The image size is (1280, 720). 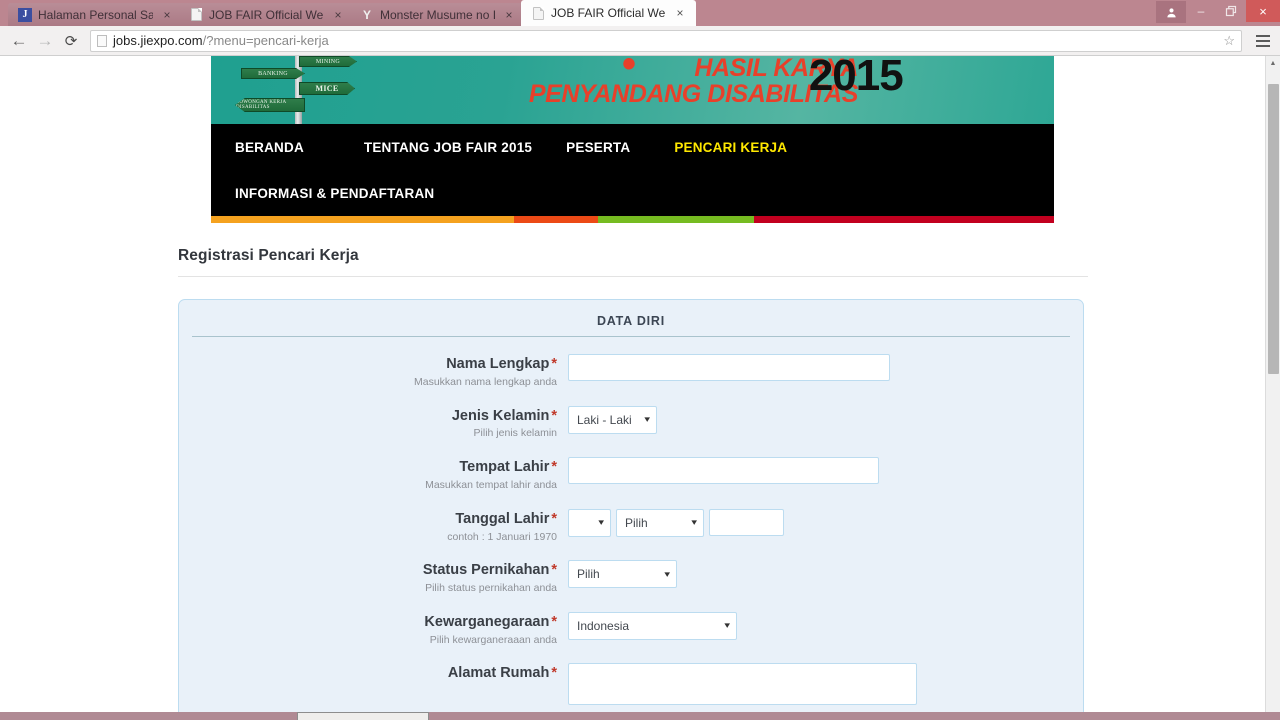 I want to click on nav-item-beranda: BERANDA, so click(x=269, y=147).